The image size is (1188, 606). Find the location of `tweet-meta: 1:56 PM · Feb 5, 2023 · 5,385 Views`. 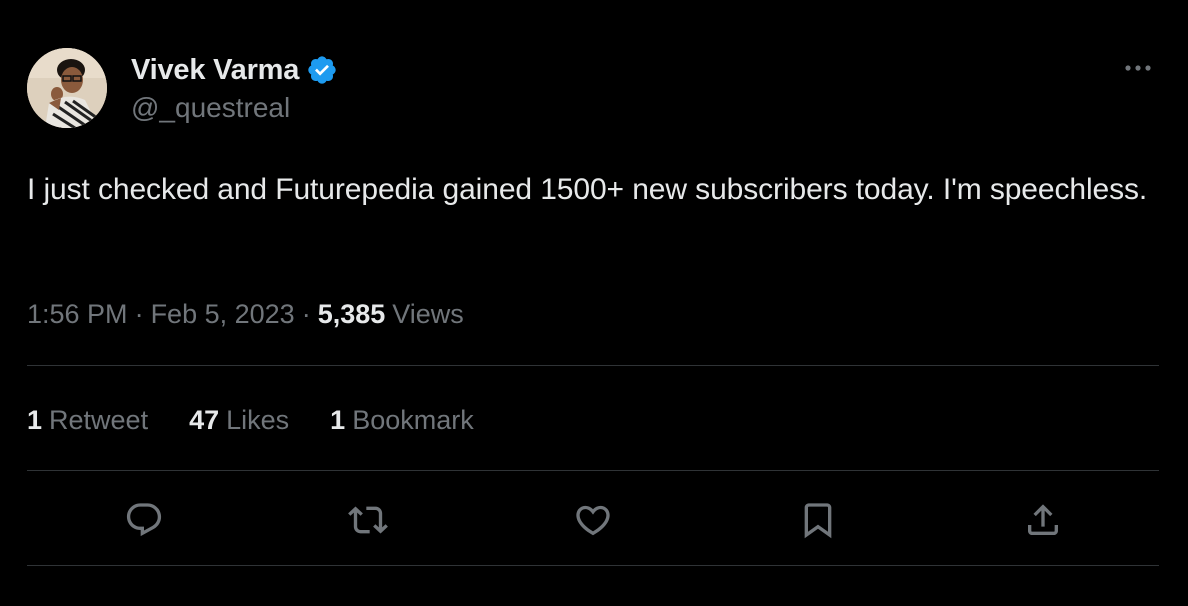

tweet-meta: 1:56 PM · Feb 5, 2023 · 5,385 Views is located at coordinates (245, 314).